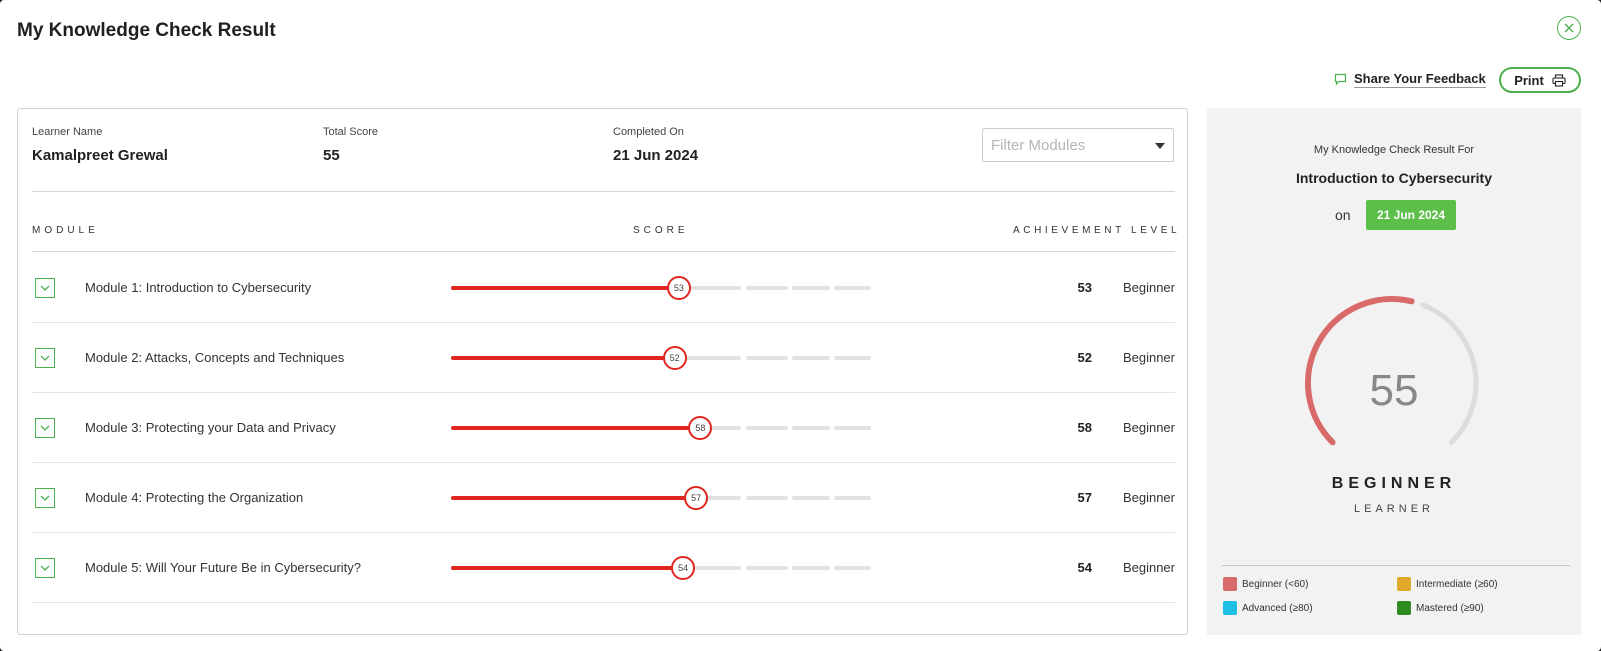  Describe the element at coordinates (696, 498) in the screenshot. I see `score-knob: 57` at that location.